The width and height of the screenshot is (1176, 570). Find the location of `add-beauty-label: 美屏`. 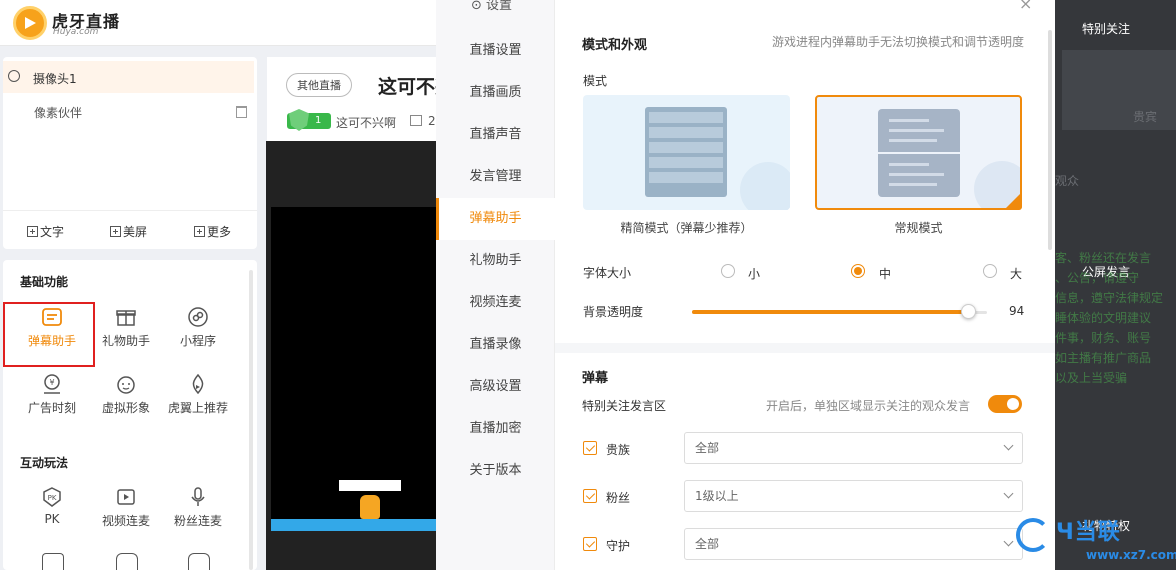

add-beauty-label: 美屏 is located at coordinates (135, 232).